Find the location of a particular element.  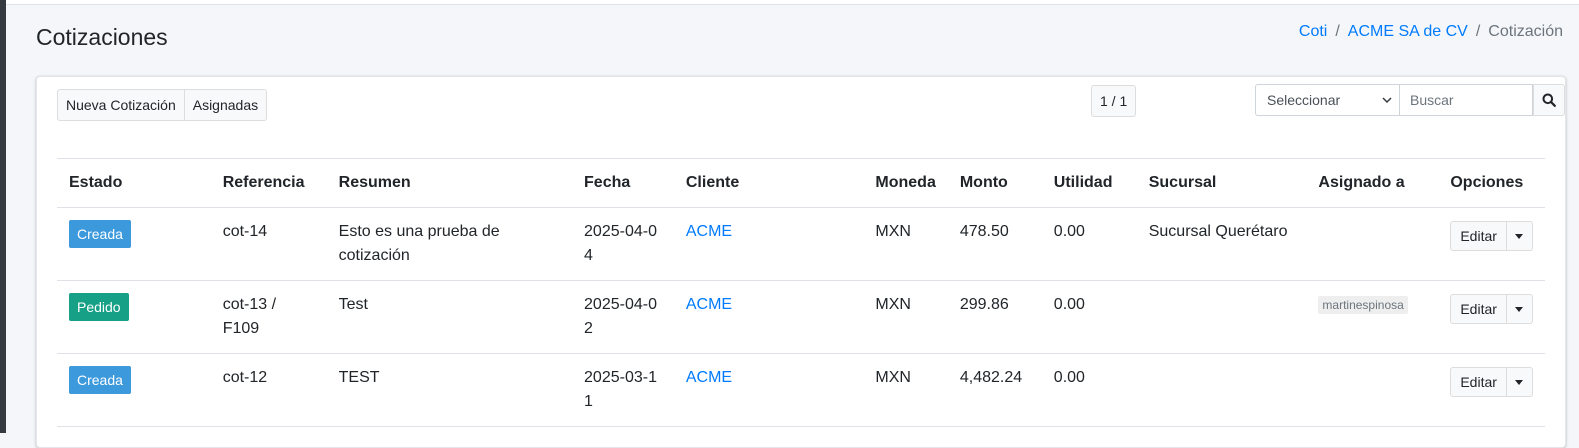

column-header-monto: Monto is located at coordinates (994, 183).